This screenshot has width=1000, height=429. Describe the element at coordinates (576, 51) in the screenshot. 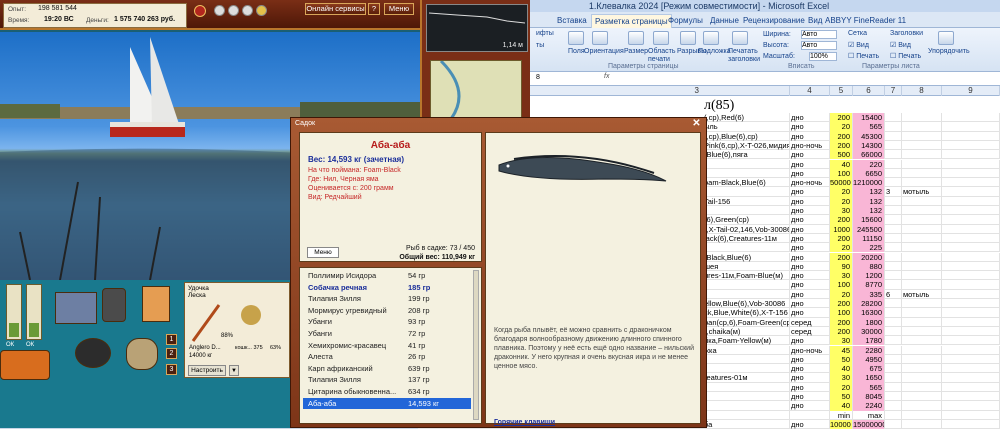

I see `margins-button: Поля` at that location.